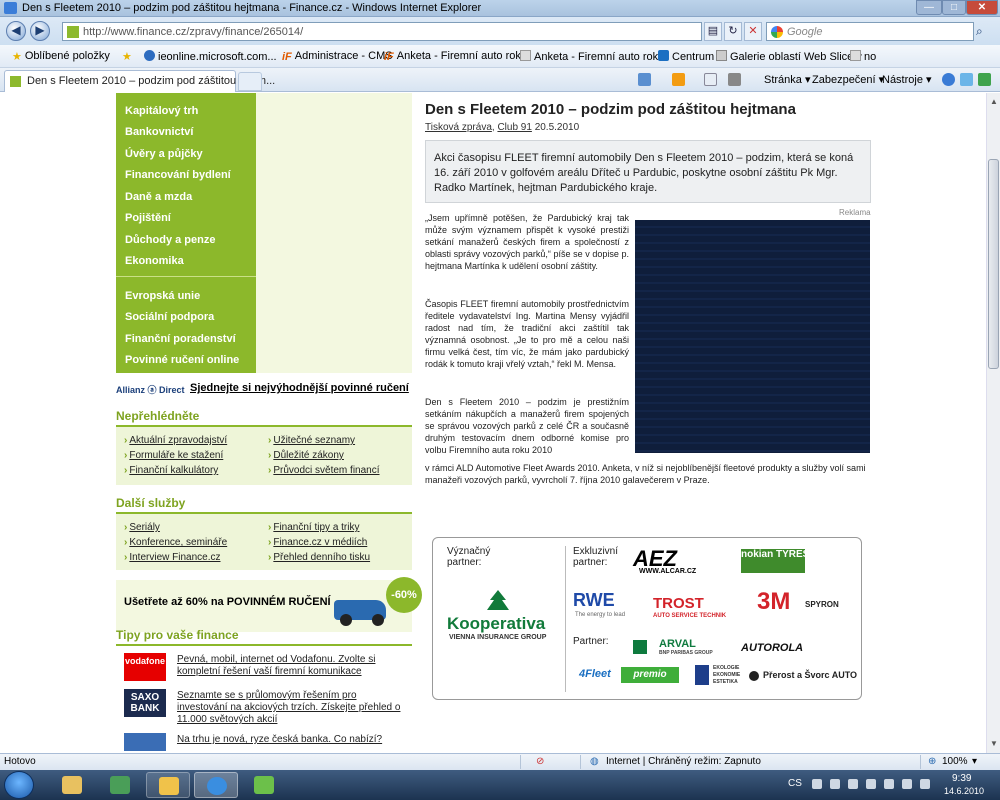 The width and height of the screenshot is (1000, 800). I want to click on favorite-link: no, so click(863, 56).